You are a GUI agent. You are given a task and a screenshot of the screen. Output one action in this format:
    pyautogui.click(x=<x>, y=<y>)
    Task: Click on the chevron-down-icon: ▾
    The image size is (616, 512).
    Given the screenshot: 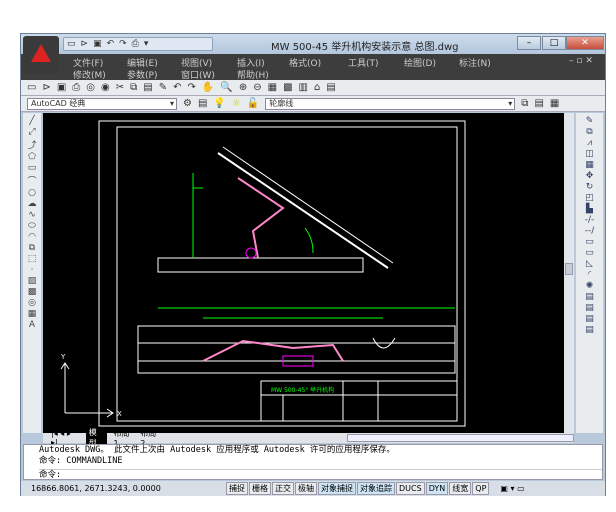 What is the action you would take?
    pyautogui.click(x=146, y=44)
    